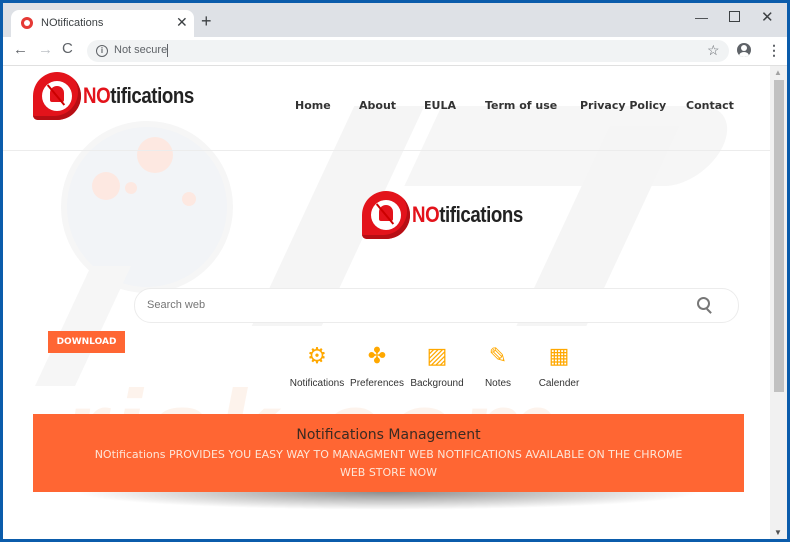 This screenshot has width=790, height=542. Describe the element at coordinates (45, 49) in the screenshot. I see `forward-button: →` at that location.